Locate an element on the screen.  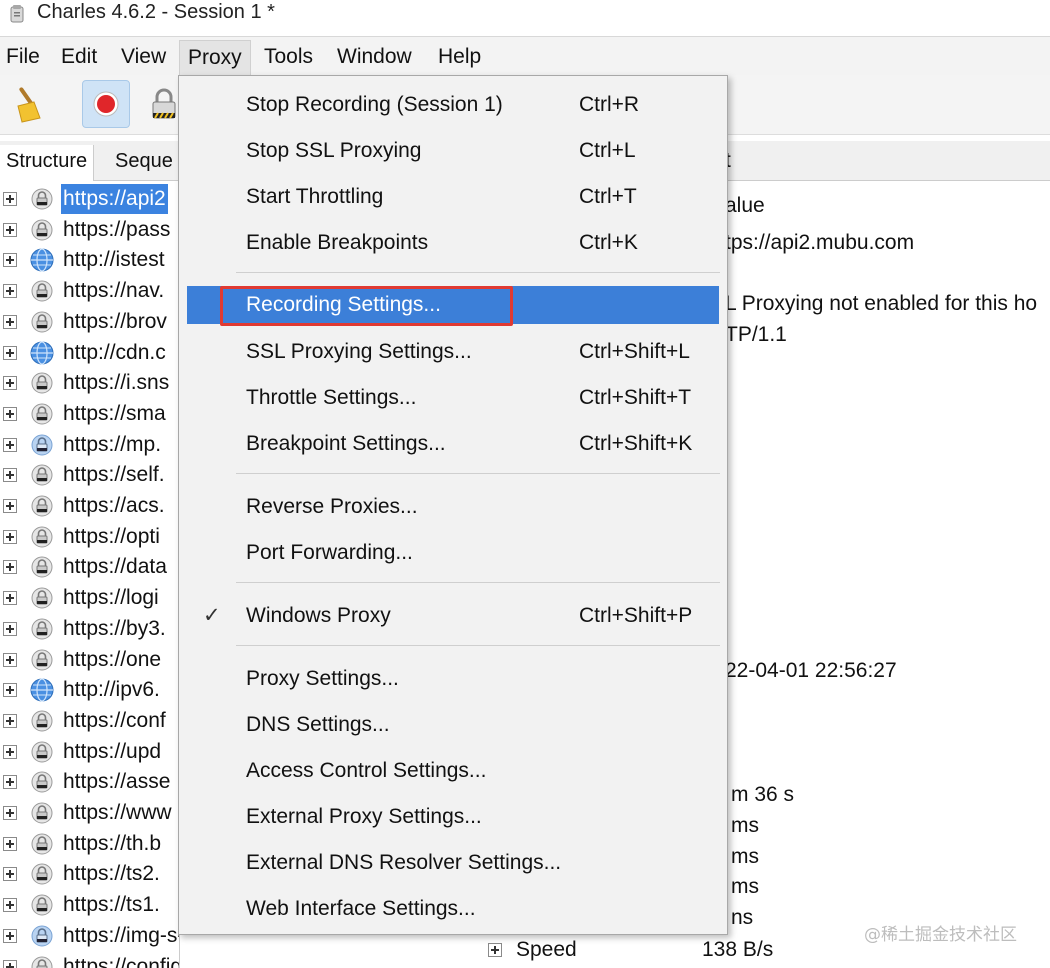
host-tree-row: https://sma is located at coordinates (89, 414).